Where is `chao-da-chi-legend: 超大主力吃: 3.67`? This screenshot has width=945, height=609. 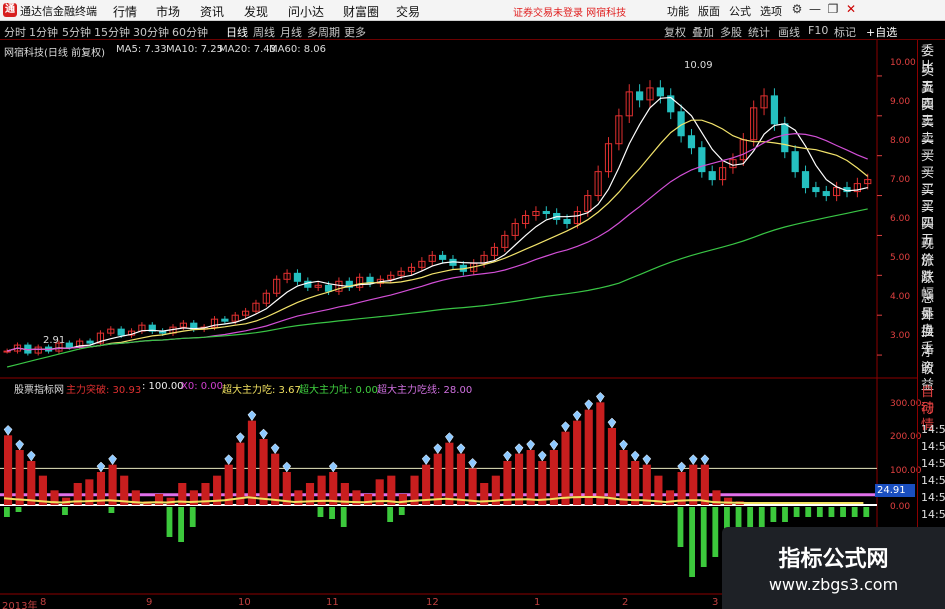
chao-da-chi-legend: 超大主力吃: 3.67 is located at coordinates (261, 390).